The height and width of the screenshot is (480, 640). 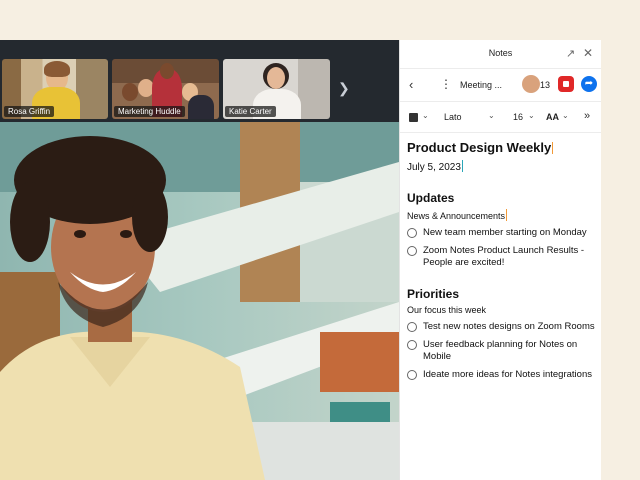 What do you see at coordinates (501, 198) in the screenshot?
I see `section-heading: Updates` at bounding box center [501, 198].